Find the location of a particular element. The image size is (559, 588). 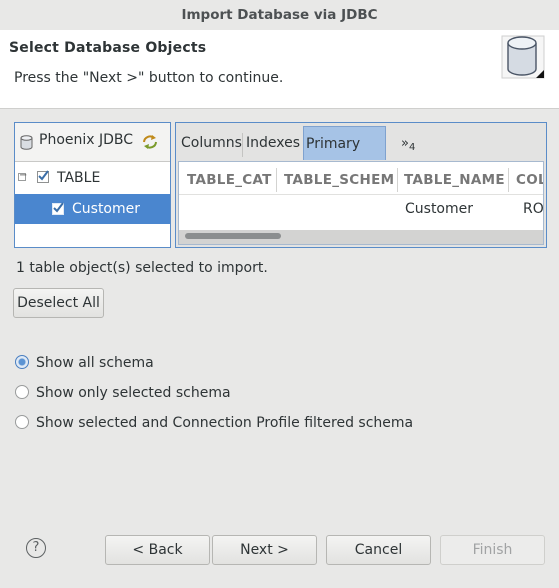

customer-checkbox is located at coordinates (58, 208).